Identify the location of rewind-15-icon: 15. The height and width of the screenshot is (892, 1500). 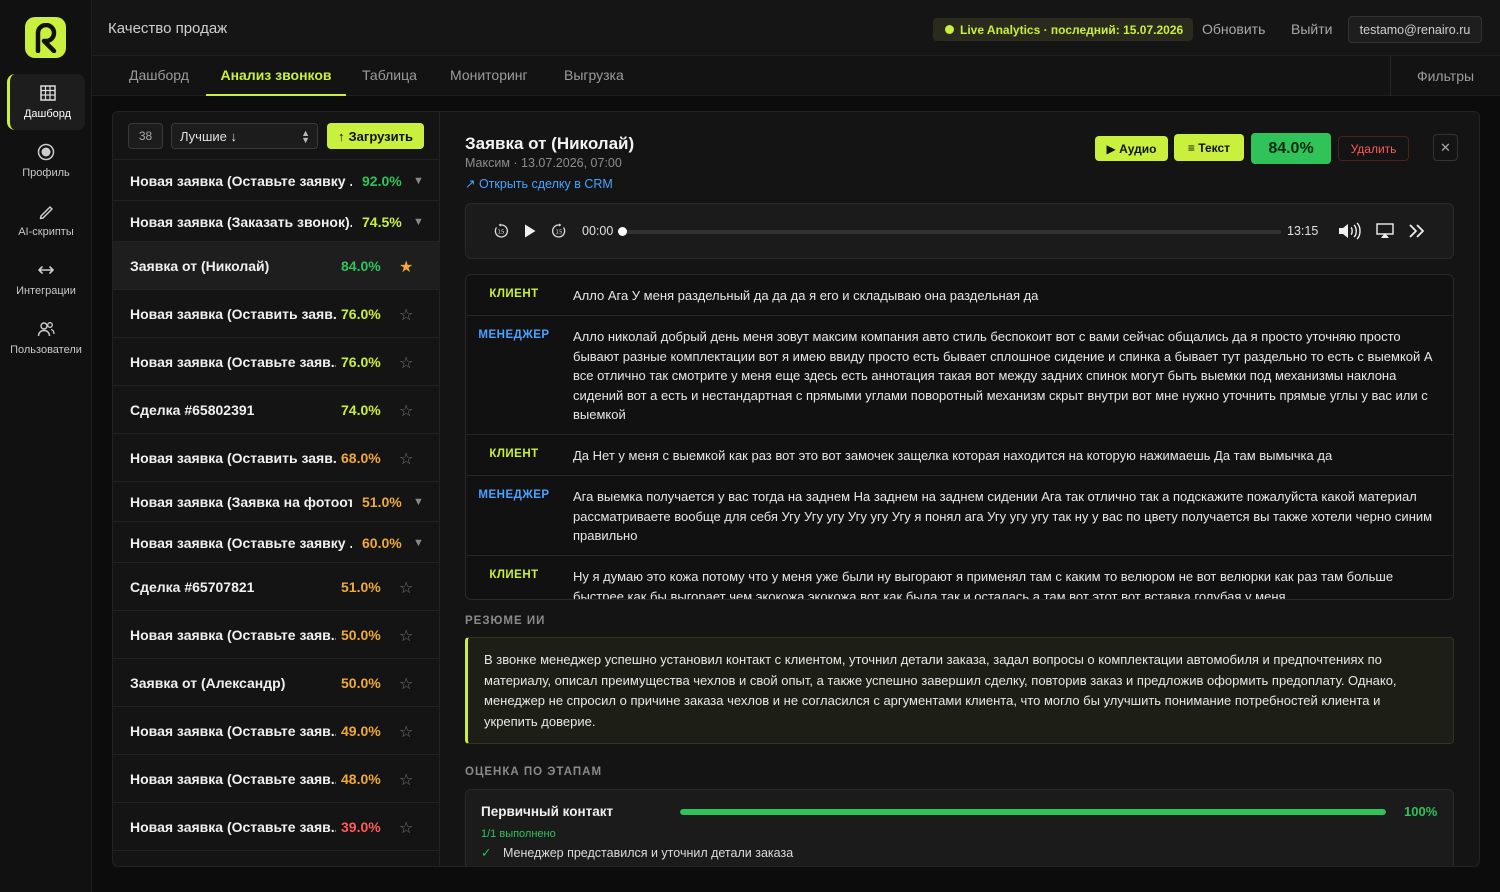
(501, 231).